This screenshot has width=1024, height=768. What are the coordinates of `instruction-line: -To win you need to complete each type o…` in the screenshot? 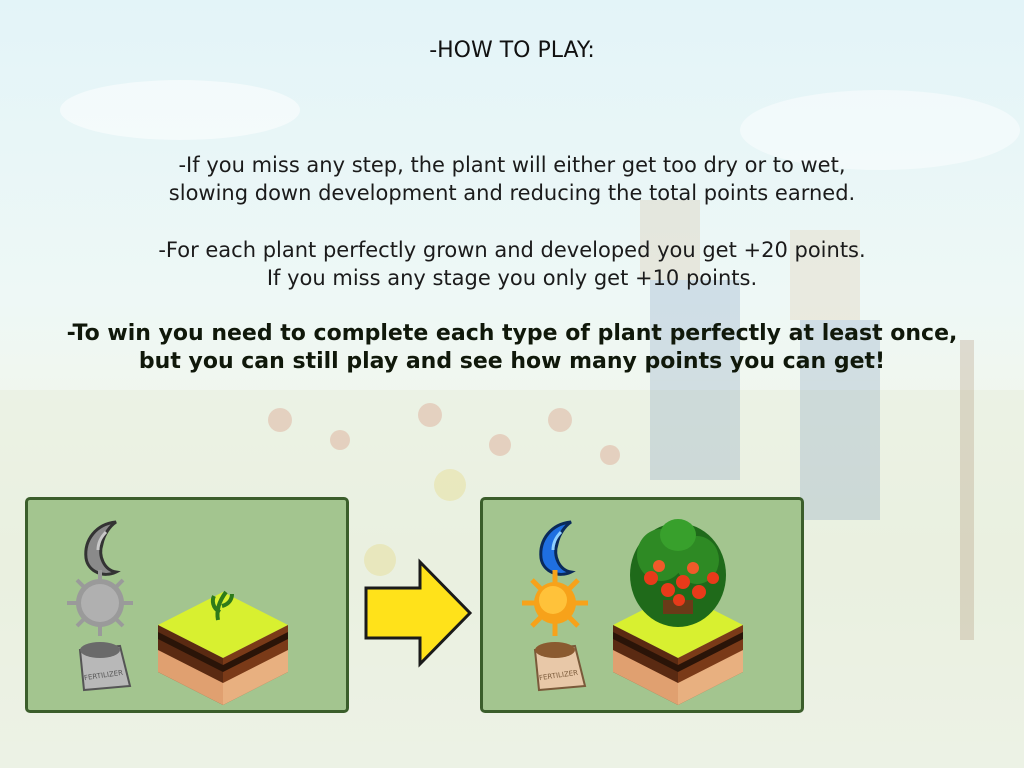 It's located at (512, 333).